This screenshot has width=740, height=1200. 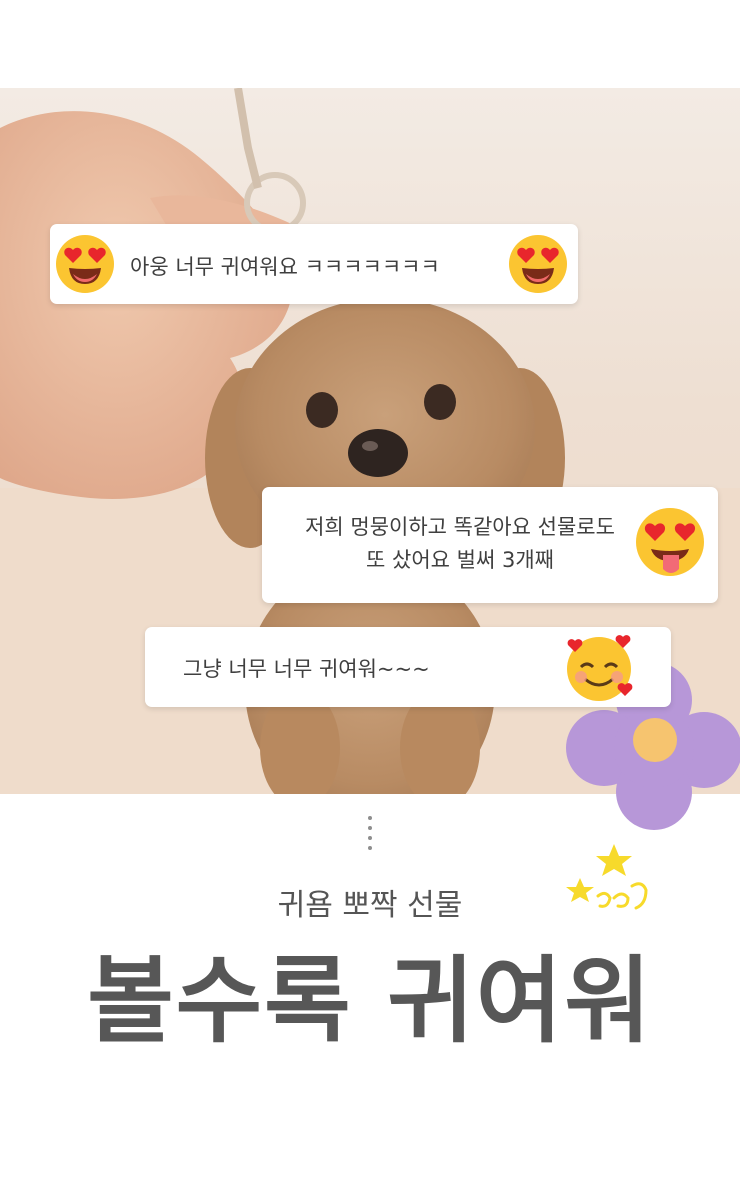 I want to click on smiling-hearts-emoji-icon, so click(x=600, y=668).